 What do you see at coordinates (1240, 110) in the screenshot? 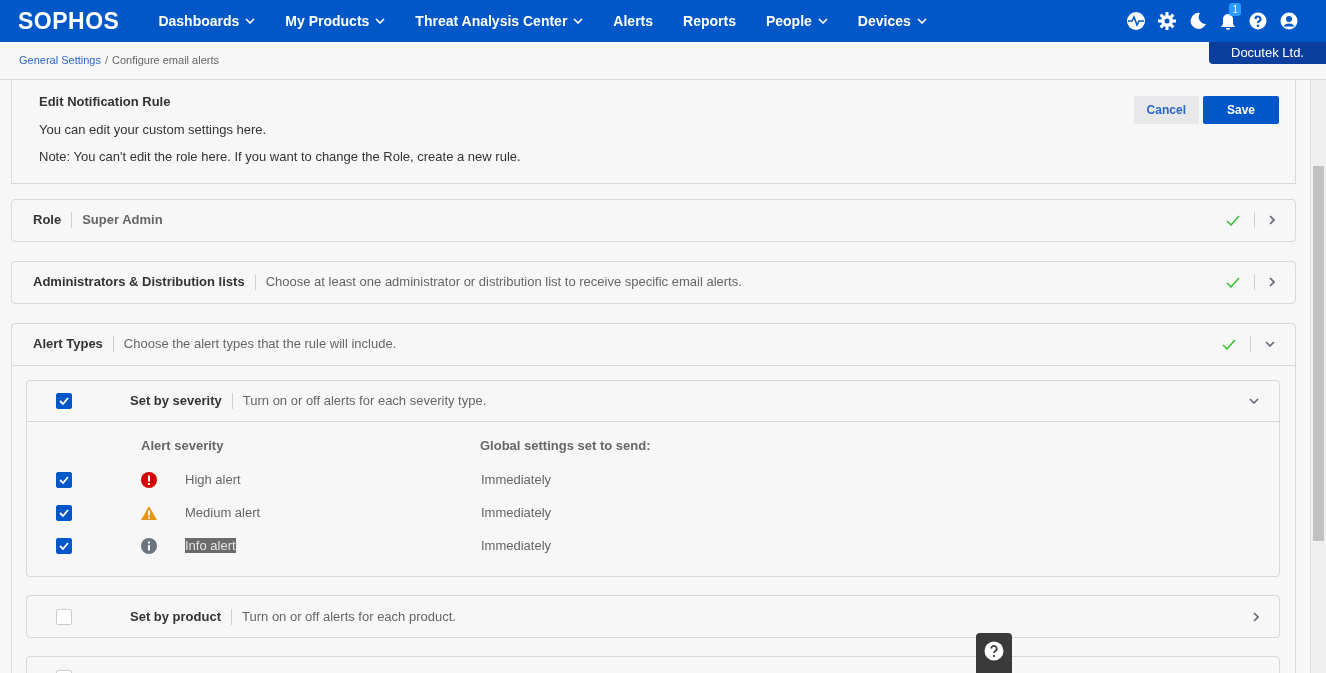
I see `save-button: Save` at bounding box center [1240, 110].